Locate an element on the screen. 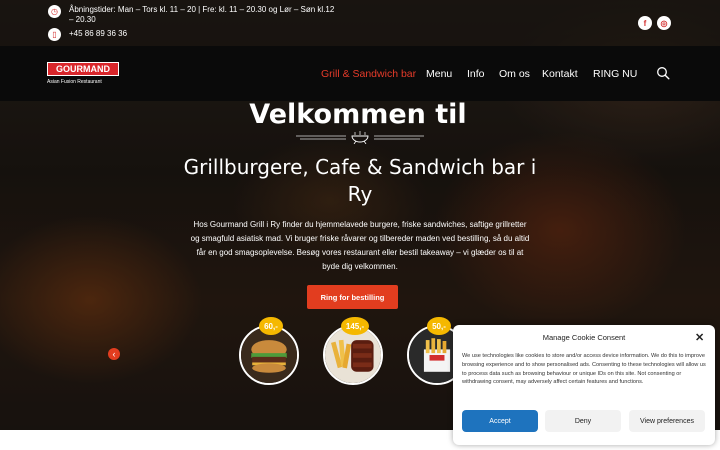  nav-kontakt: Kontakt is located at coordinates (560, 74).